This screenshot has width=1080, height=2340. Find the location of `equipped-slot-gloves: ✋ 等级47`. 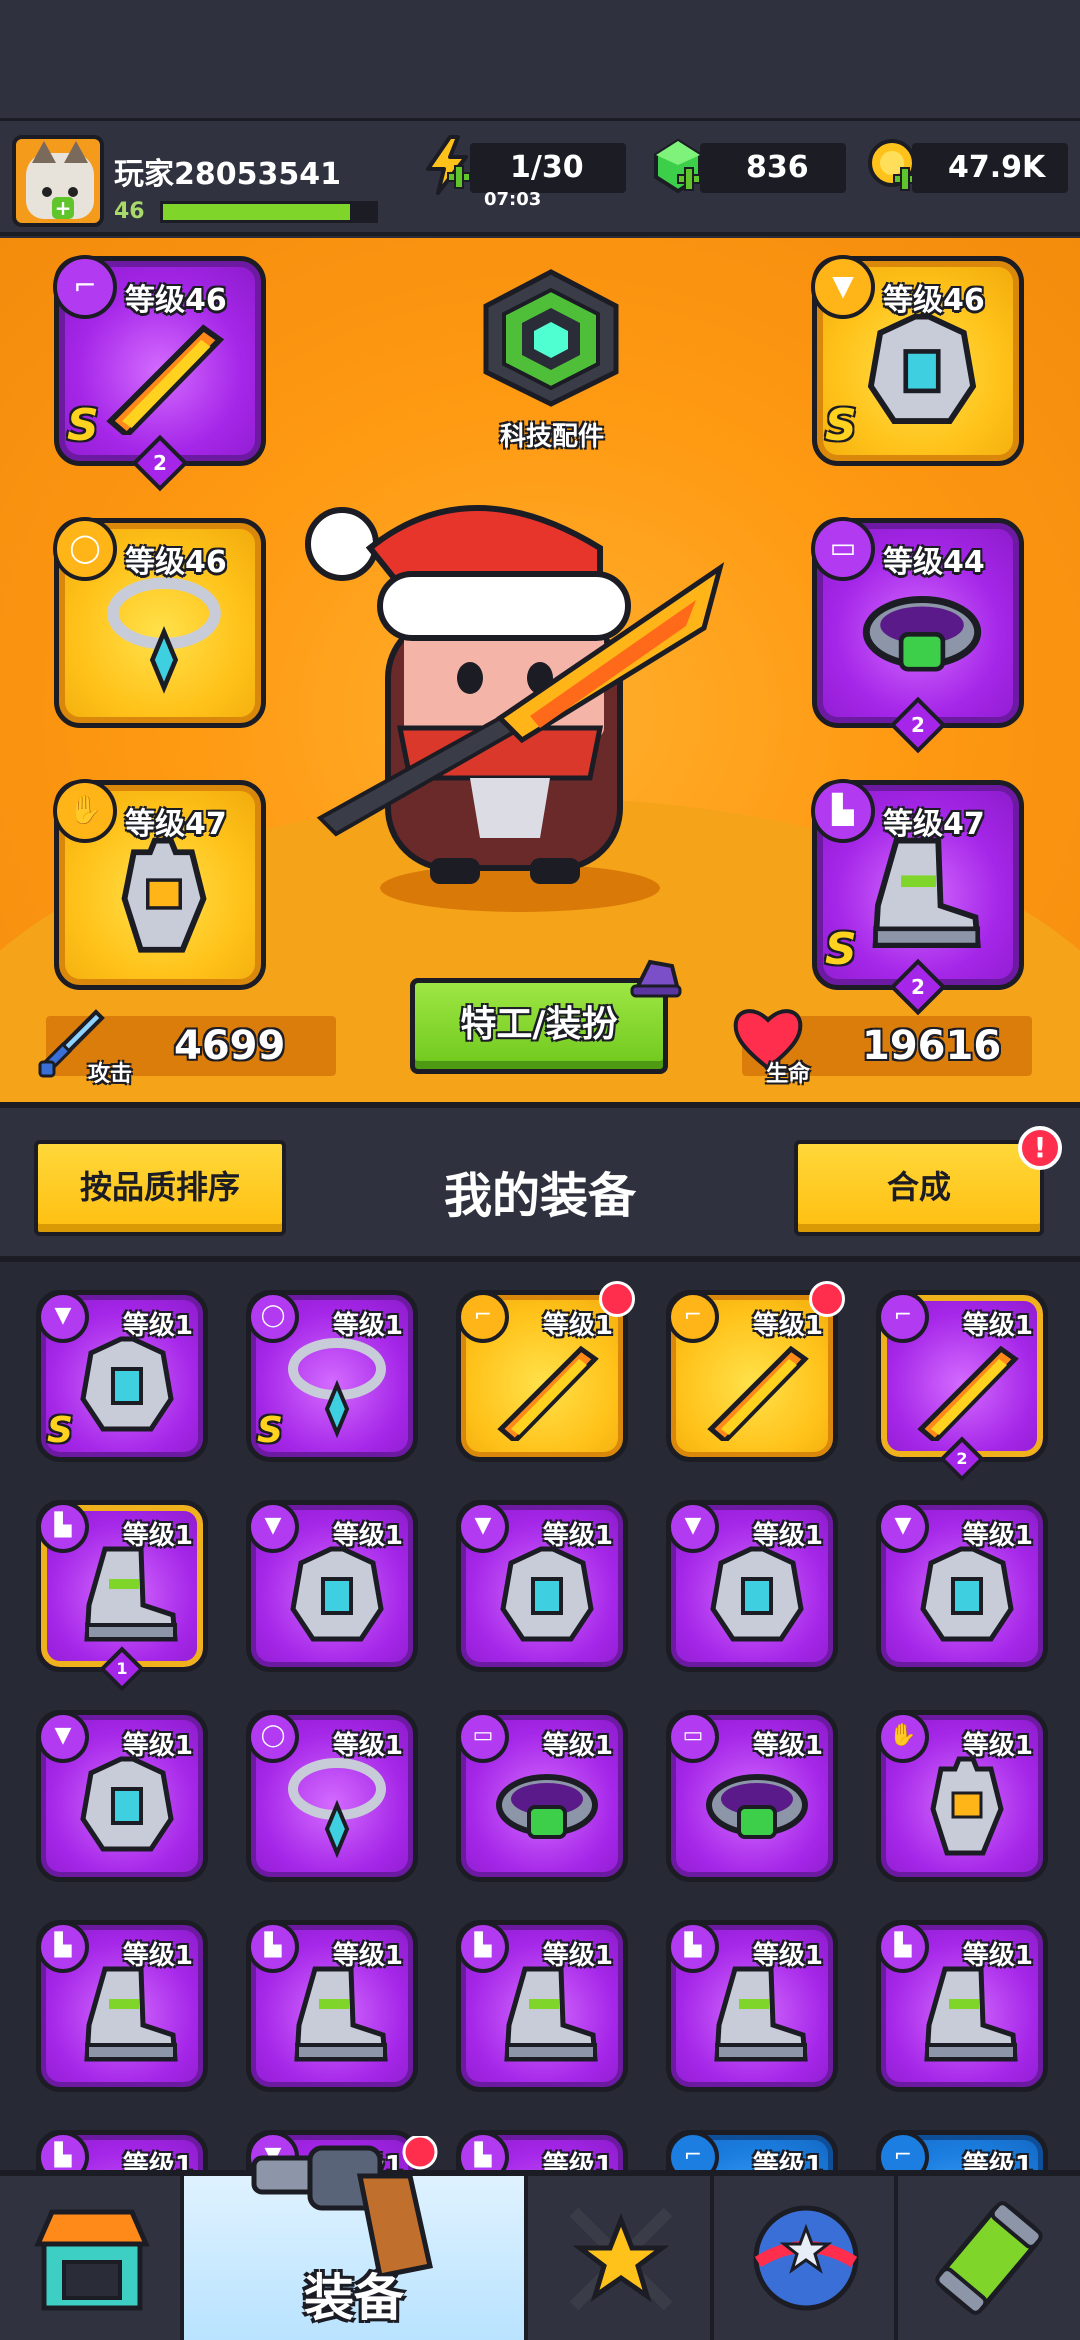

equipped-slot-gloves: ✋ 等级47 is located at coordinates (159, 884).